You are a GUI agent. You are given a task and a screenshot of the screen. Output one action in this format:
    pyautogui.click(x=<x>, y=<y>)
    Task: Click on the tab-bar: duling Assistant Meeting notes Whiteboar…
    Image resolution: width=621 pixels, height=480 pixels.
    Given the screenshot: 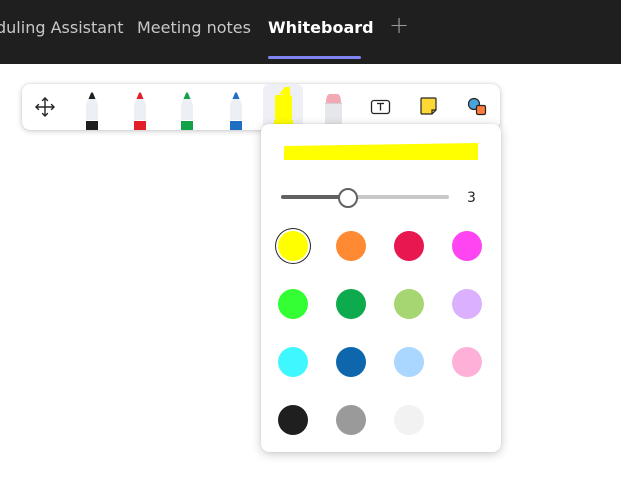 What is the action you would take?
    pyautogui.click(x=310, y=32)
    